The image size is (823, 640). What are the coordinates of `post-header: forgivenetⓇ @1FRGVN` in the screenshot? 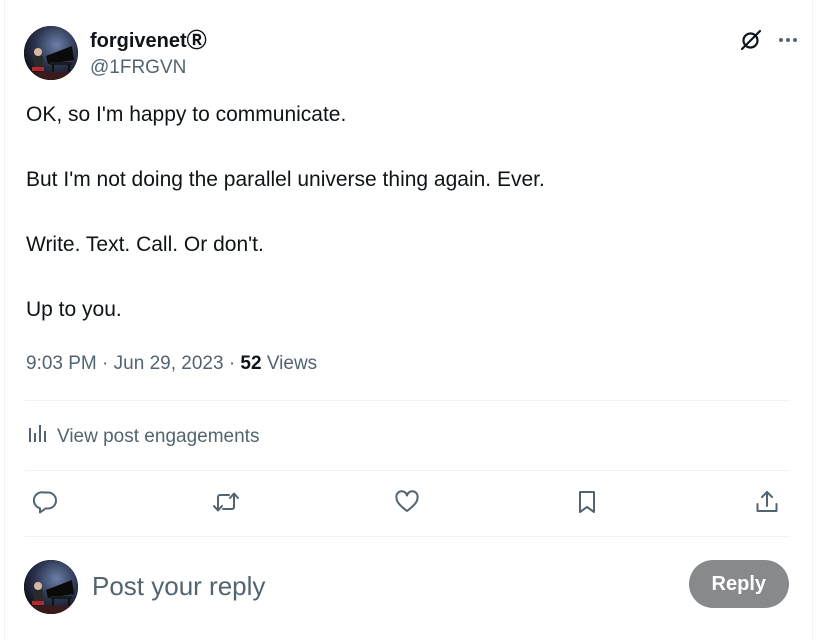 It's located at (411, 54).